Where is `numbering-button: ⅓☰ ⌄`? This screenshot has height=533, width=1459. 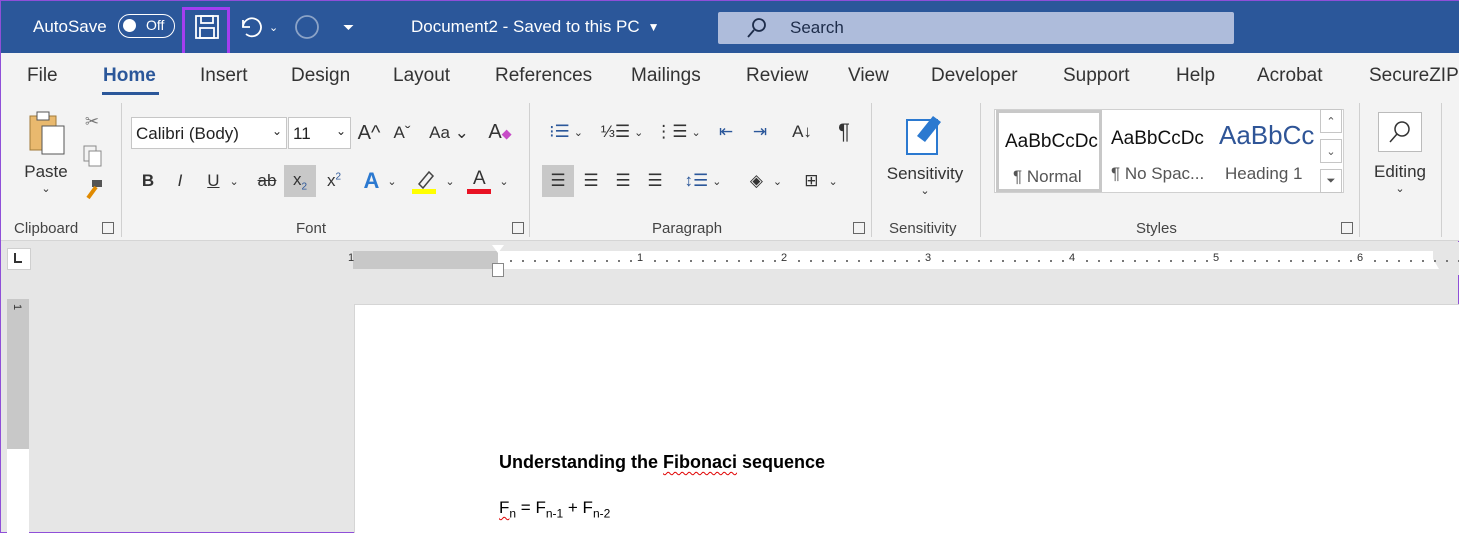
numbering-button: ⅓☰ ⌄ is located at coordinates (622, 132).